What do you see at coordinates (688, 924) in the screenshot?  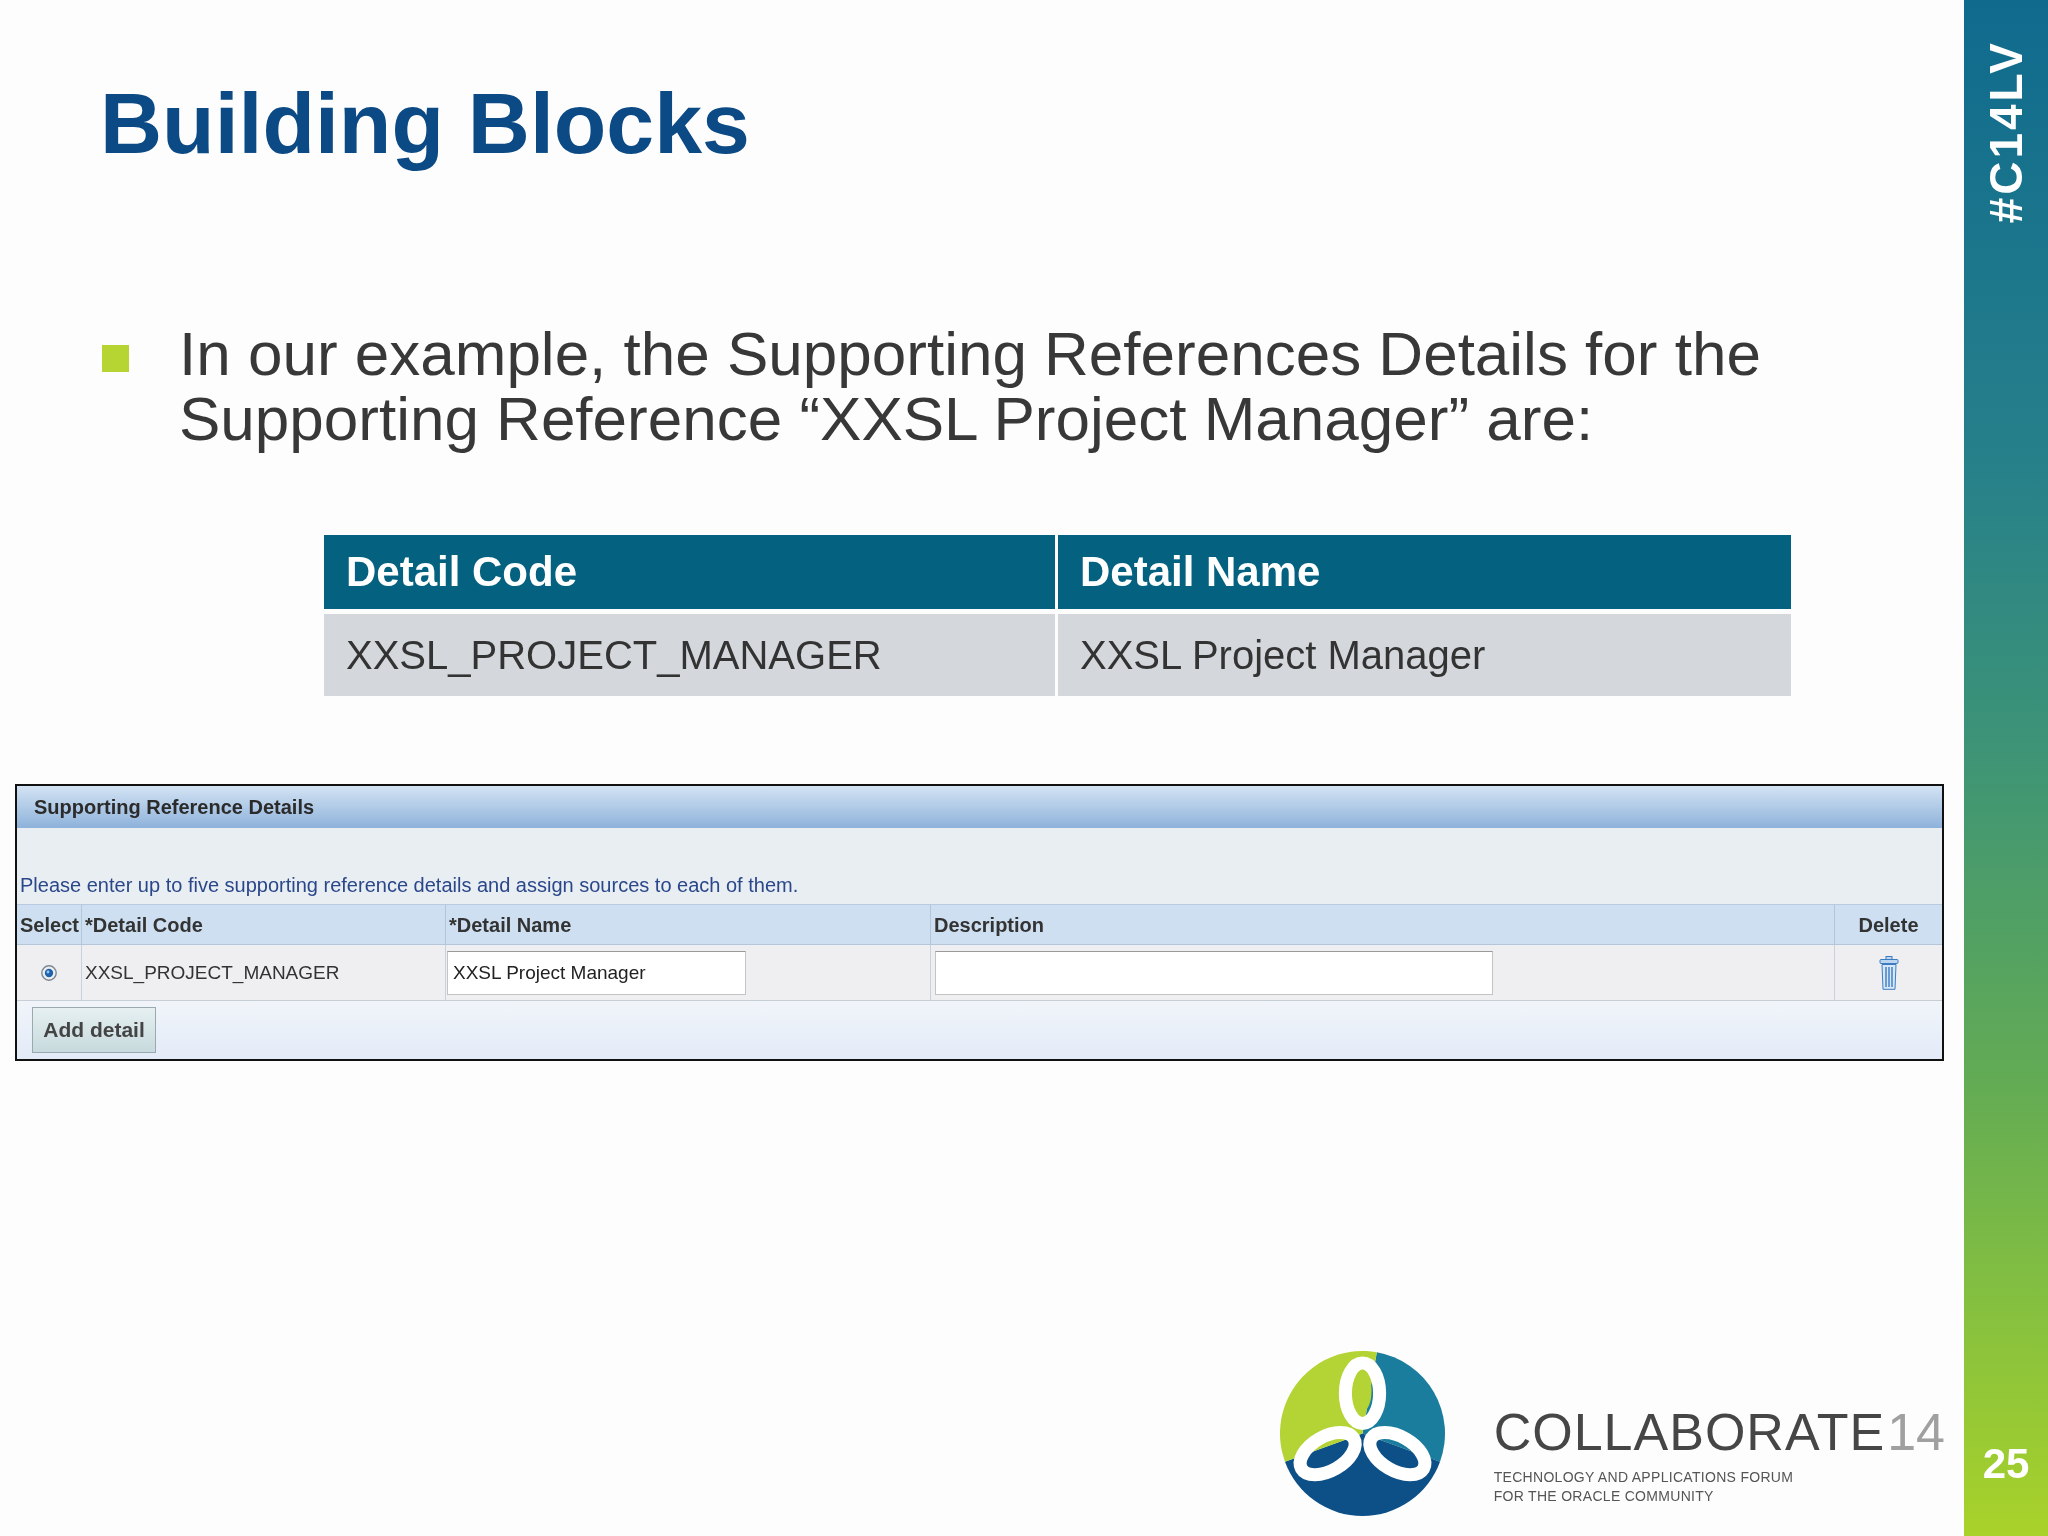 I see `column-header: *Detail Name` at bounding box center [688, 924].